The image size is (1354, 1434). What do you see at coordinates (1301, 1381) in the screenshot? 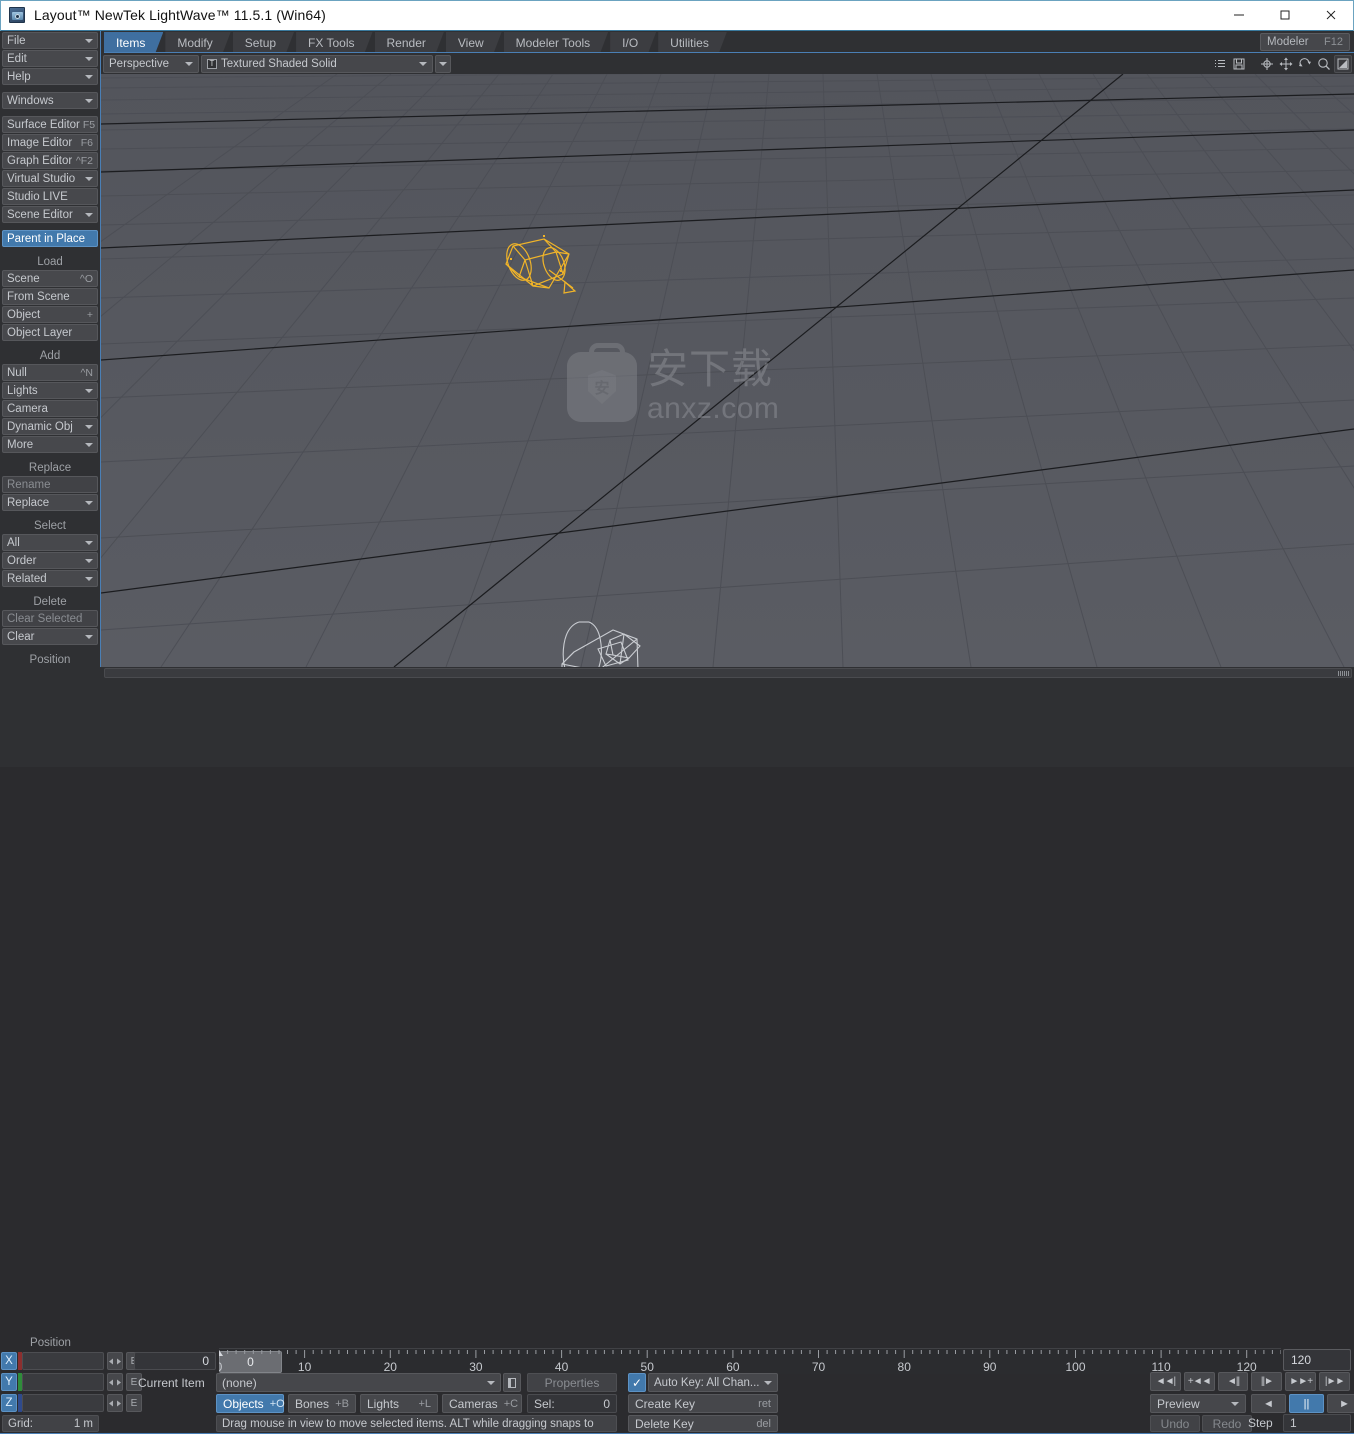
I see `step-forward-key-icon: ►►+` at bounding box center [1301, 1381].